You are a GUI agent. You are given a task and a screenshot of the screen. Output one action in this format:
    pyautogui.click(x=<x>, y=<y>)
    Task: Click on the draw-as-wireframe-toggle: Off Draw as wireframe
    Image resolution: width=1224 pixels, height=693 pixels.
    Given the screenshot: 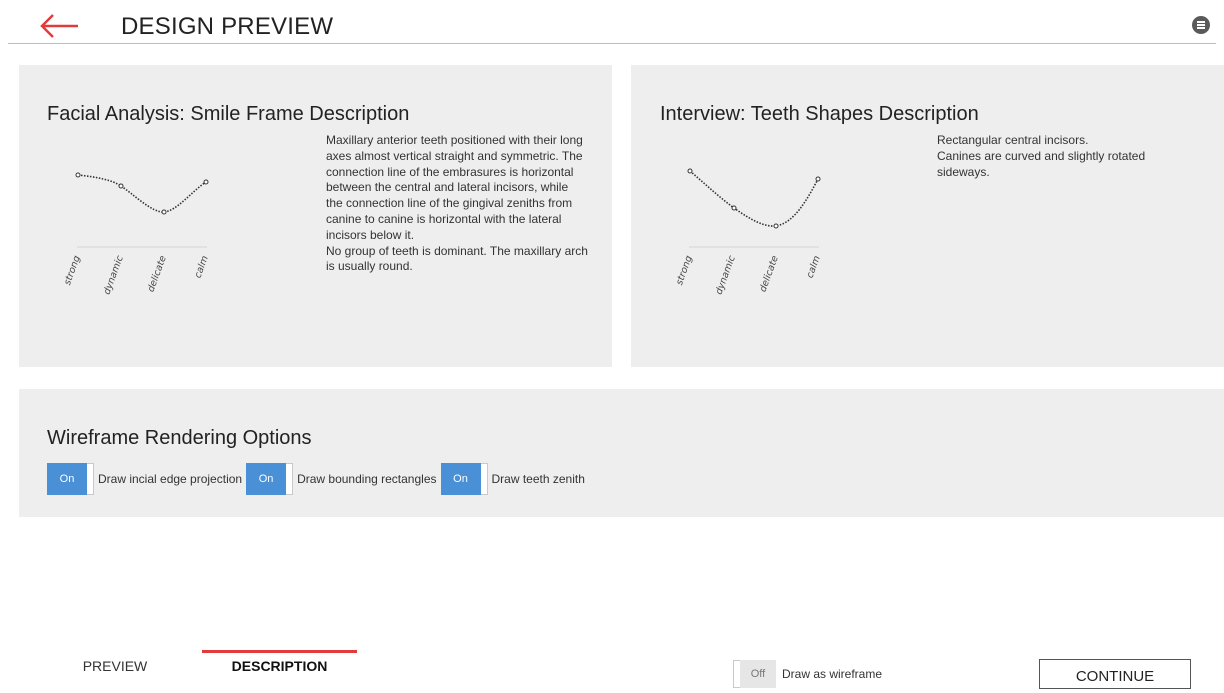 What is the action you would take?
    pyautogui.click(x=807, y=674)
    